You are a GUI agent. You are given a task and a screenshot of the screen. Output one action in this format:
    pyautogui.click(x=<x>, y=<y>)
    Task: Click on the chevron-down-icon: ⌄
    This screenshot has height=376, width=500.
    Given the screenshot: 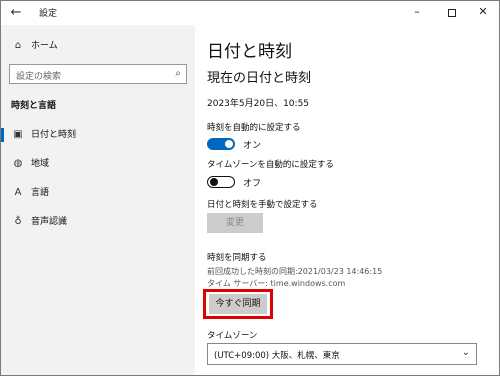 What is the action you would take?
    pyautogui.click(x=465, y=352)
    